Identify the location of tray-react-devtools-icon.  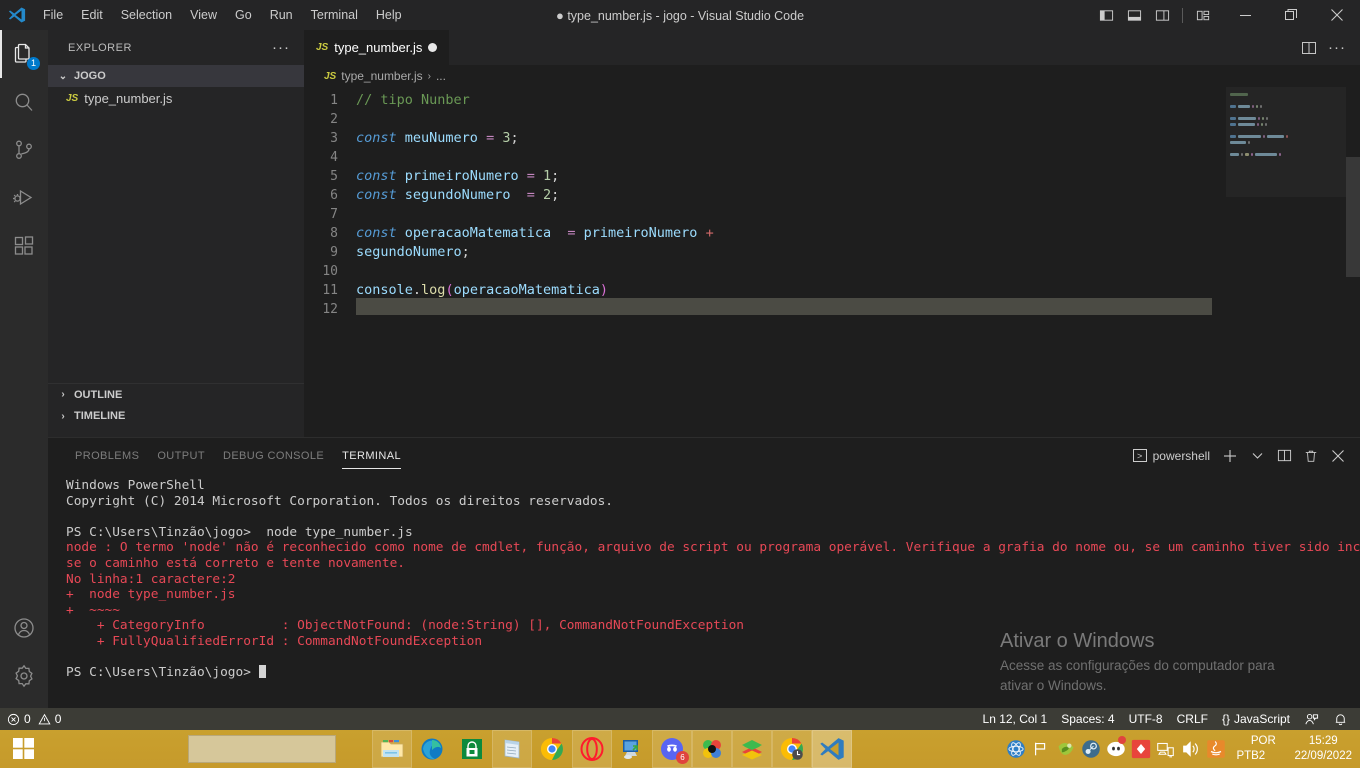
(1015, 749).